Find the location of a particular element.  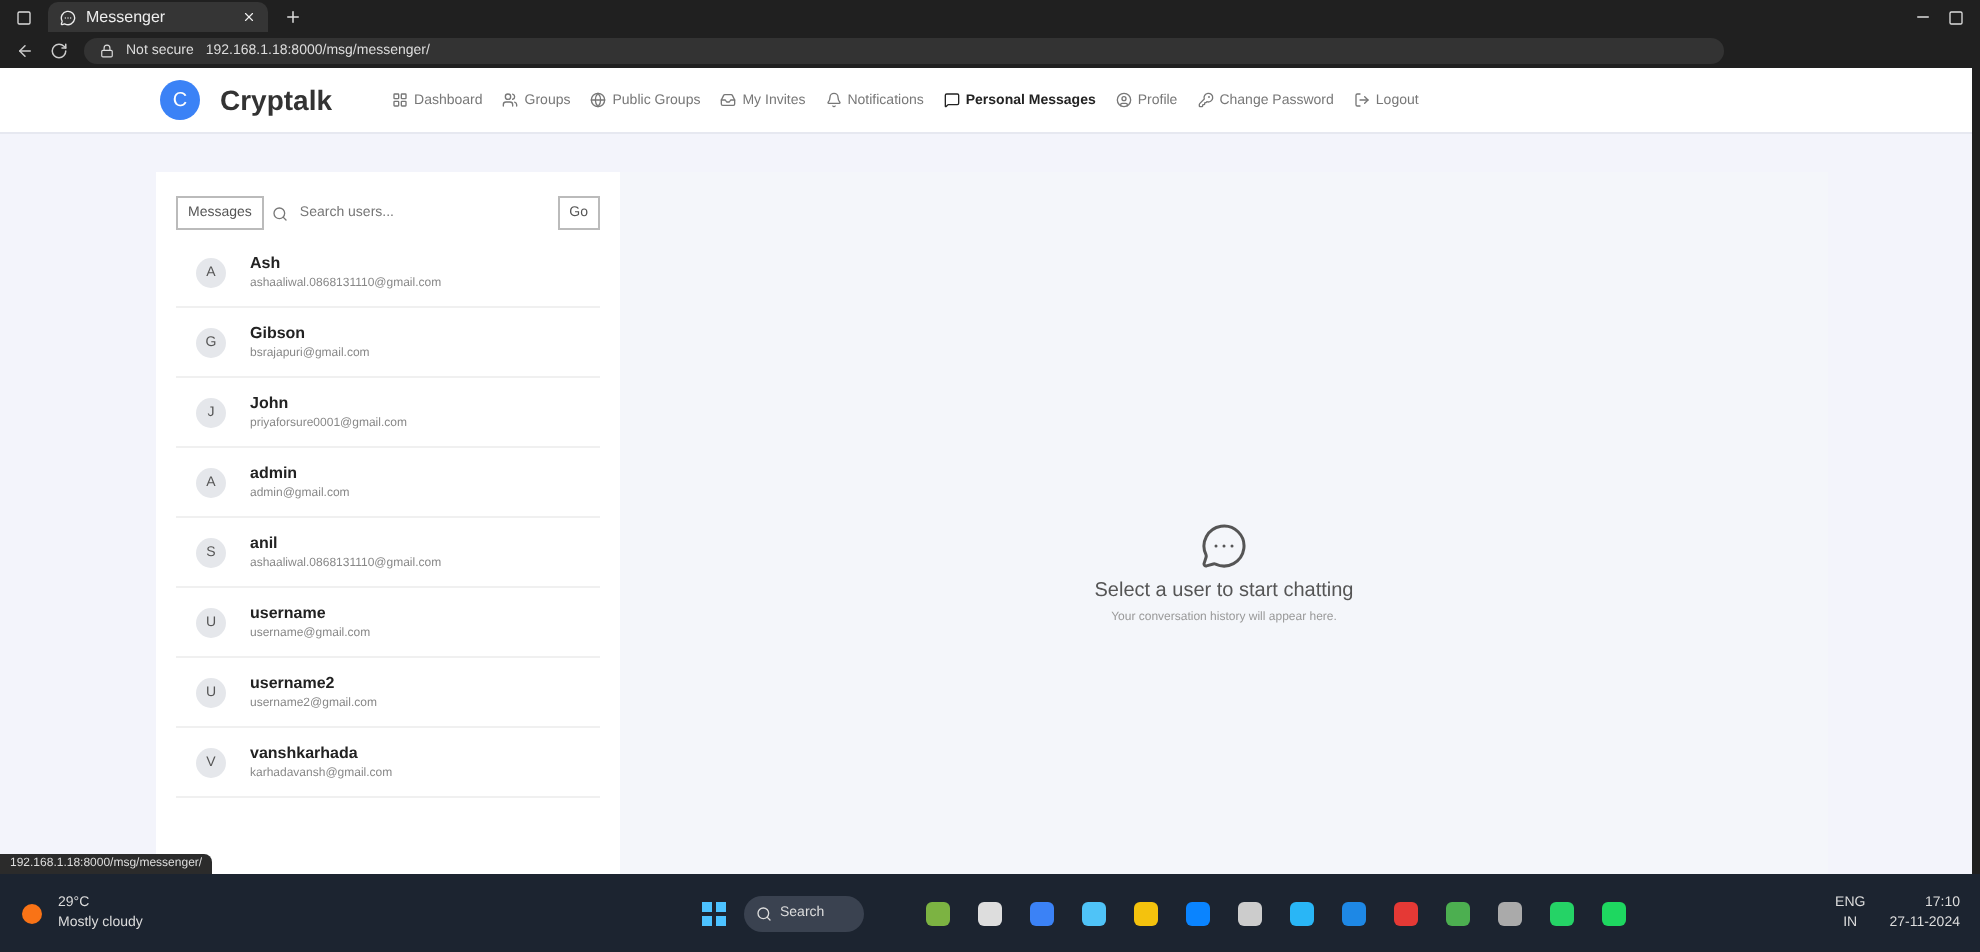

user-icon is located at coordinates (1123, 100).